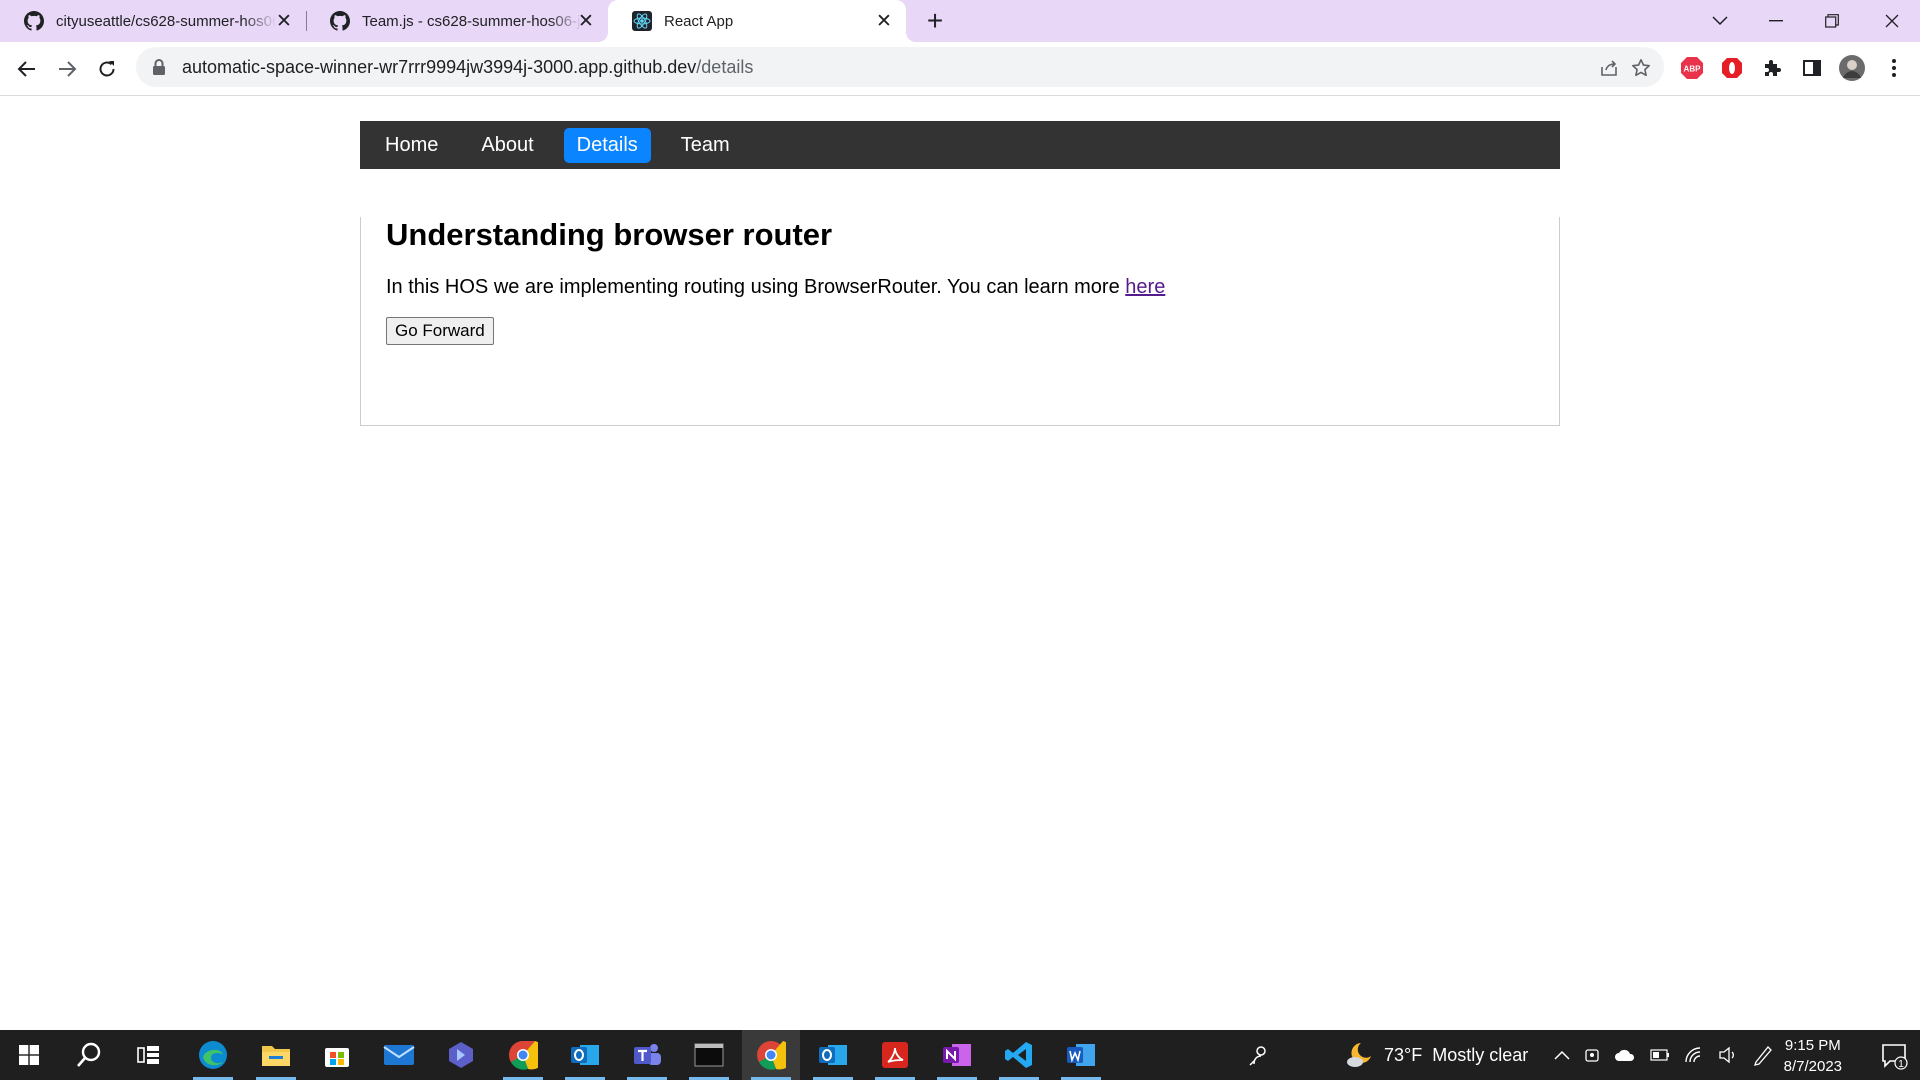 The image size is (1920, 1080). Describe the element at coordinates (1812, 68) in the screenshot. I see `side-panel-icon` at that location.